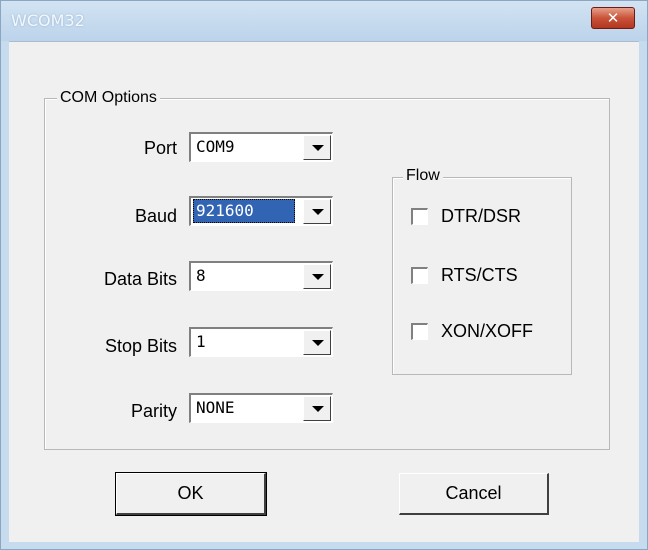 The width and height of the screenshot is (648, 550). What do you see at coordinates (191, 494) in the screenshot?
I see `ok-button: OK` at bounding box center [191, 494].